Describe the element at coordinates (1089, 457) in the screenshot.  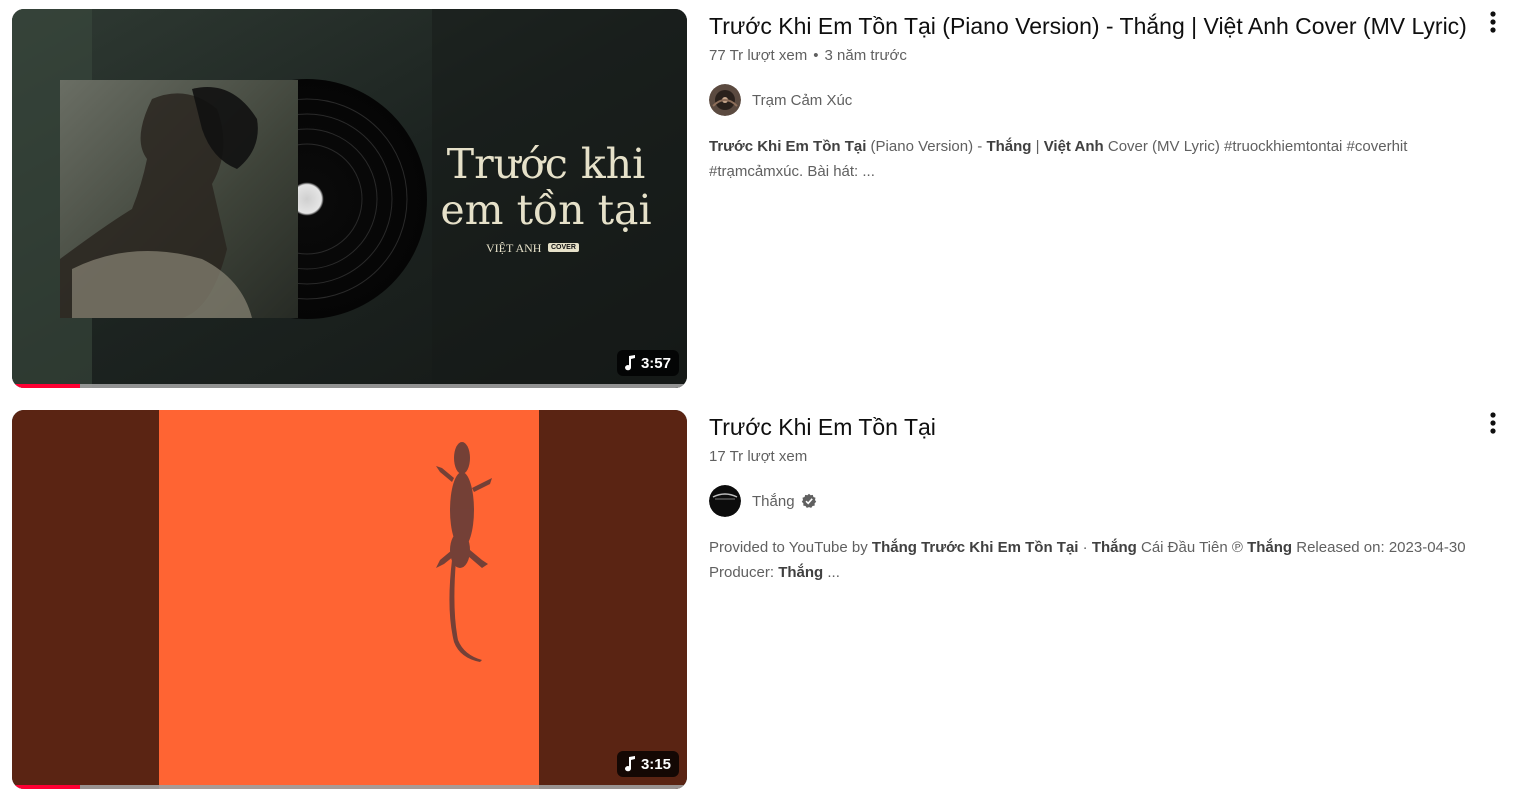
I see `video-metadata: 17 Tr lượt xem` at that location.